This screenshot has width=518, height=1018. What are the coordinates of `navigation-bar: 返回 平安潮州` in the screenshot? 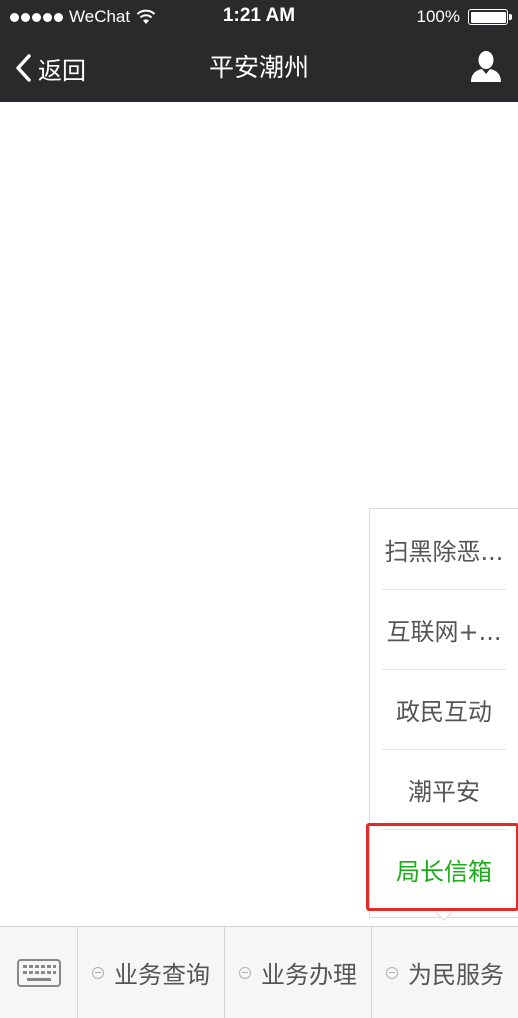 It's located at (259, 68).